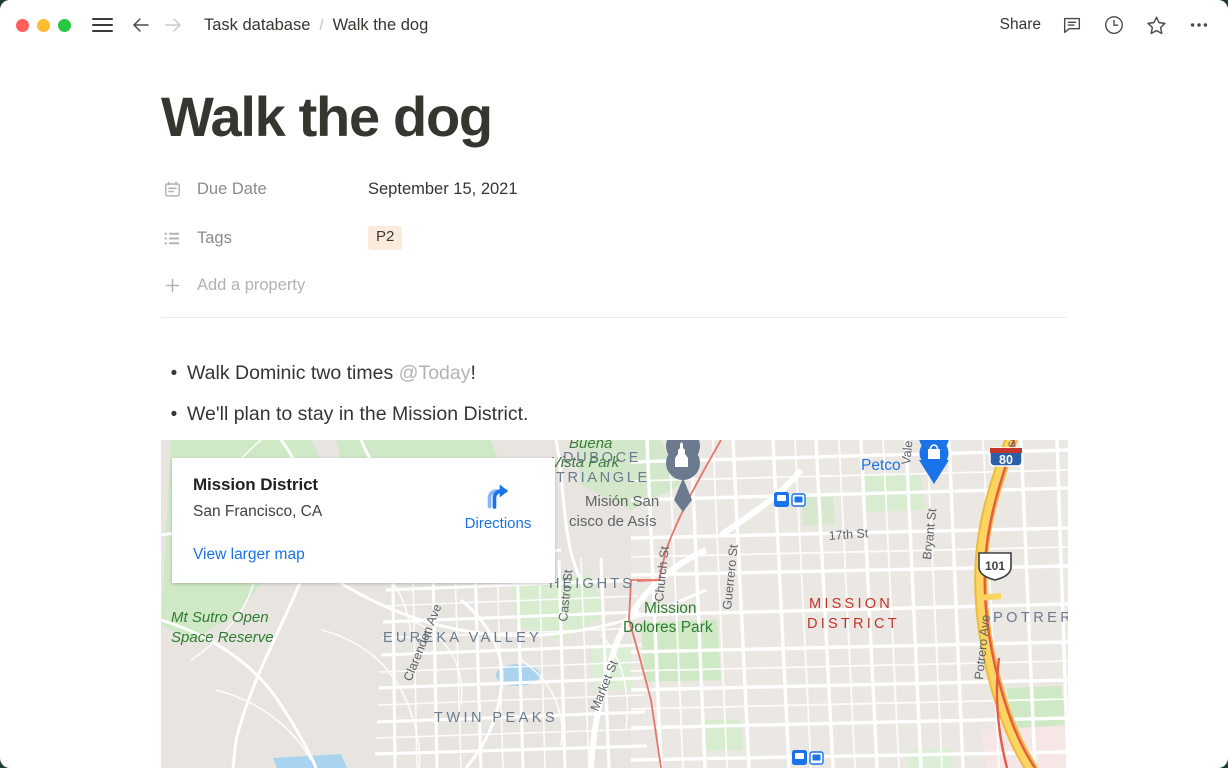 This screenshot has width=1228, height=768. What do you see at coordinates (473, 373) in the screenshot?
I see `list-item-text-suffix: !` at bounding box center [473, 373].